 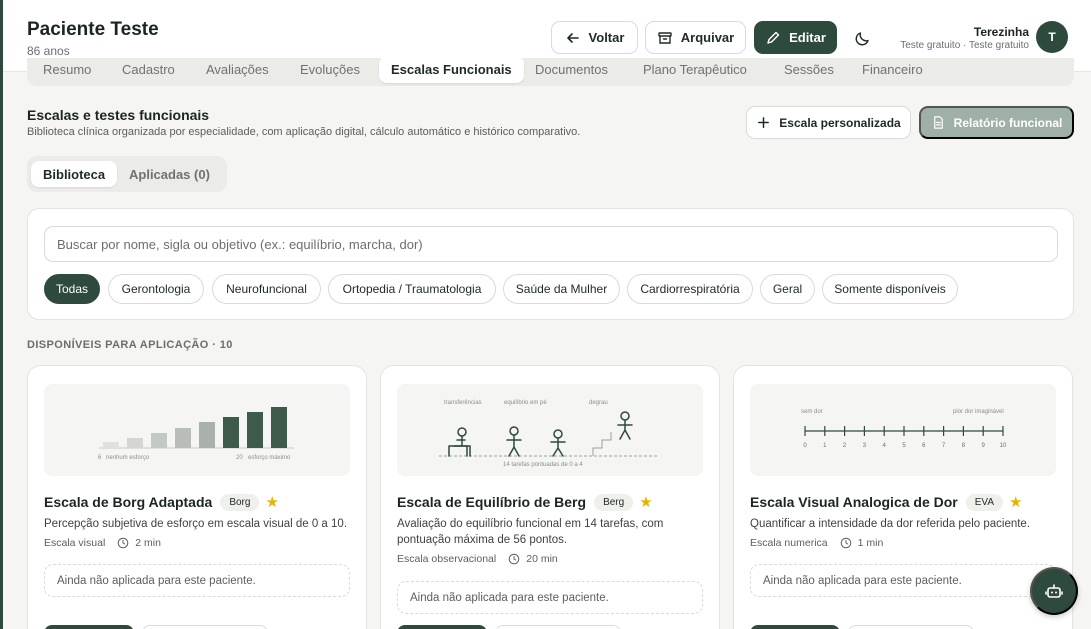 What do you see at coordinates (984, 446) in the screenshot?
I see `eva-tick-label: 9` at bounding box center [984, 446].